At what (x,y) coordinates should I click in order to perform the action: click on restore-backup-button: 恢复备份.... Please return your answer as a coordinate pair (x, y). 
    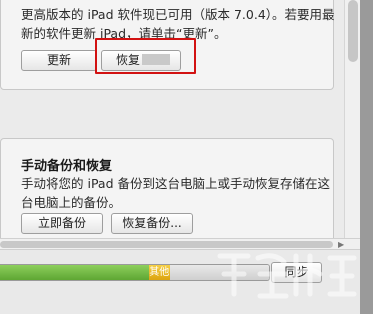
    Looking at the image, I should click on (152, 223).